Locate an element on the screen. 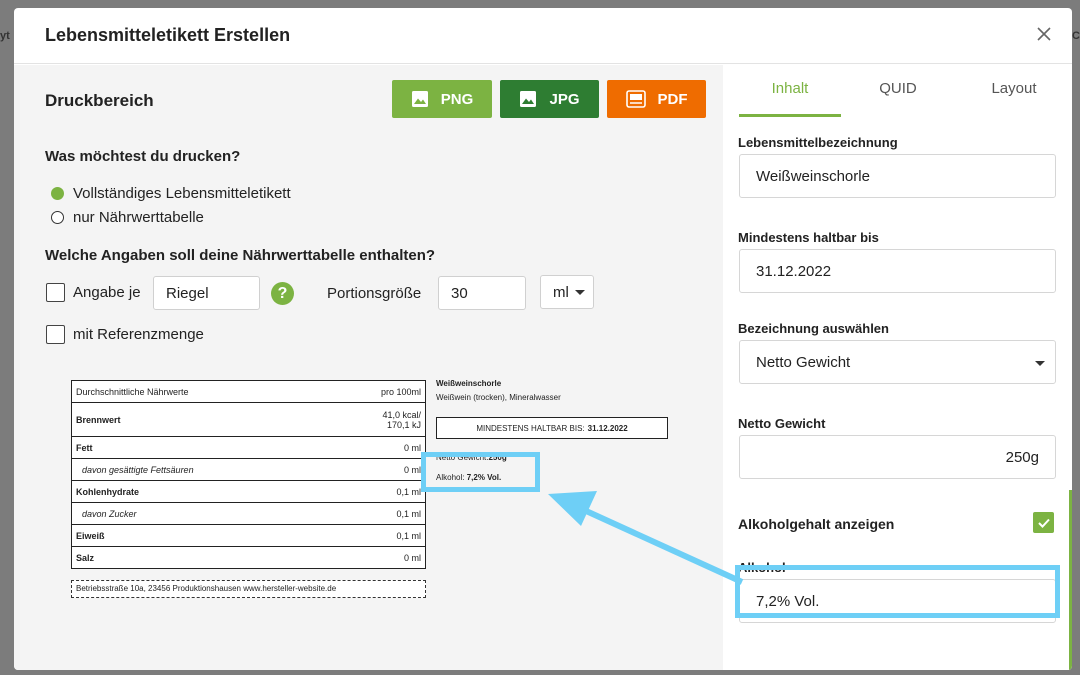  referenz-checkbox is located at coordinates (55, 334).